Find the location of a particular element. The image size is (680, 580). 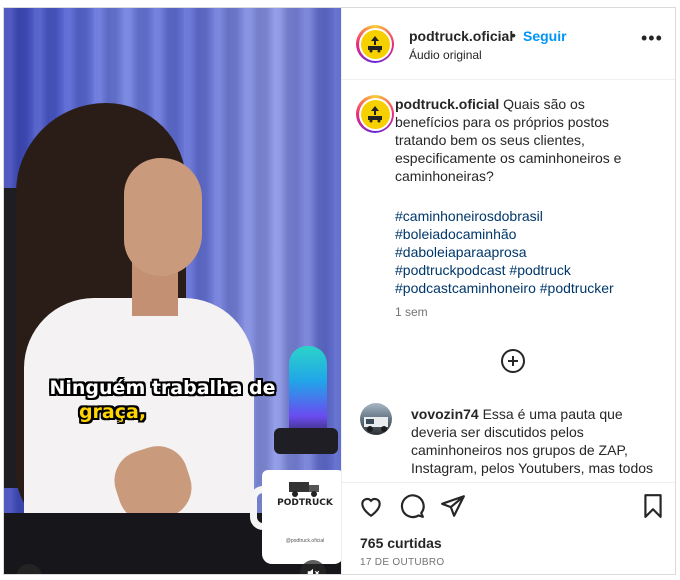

hashtag-link: #daboleiaparaaprosa is located at coordinates (520, 252).